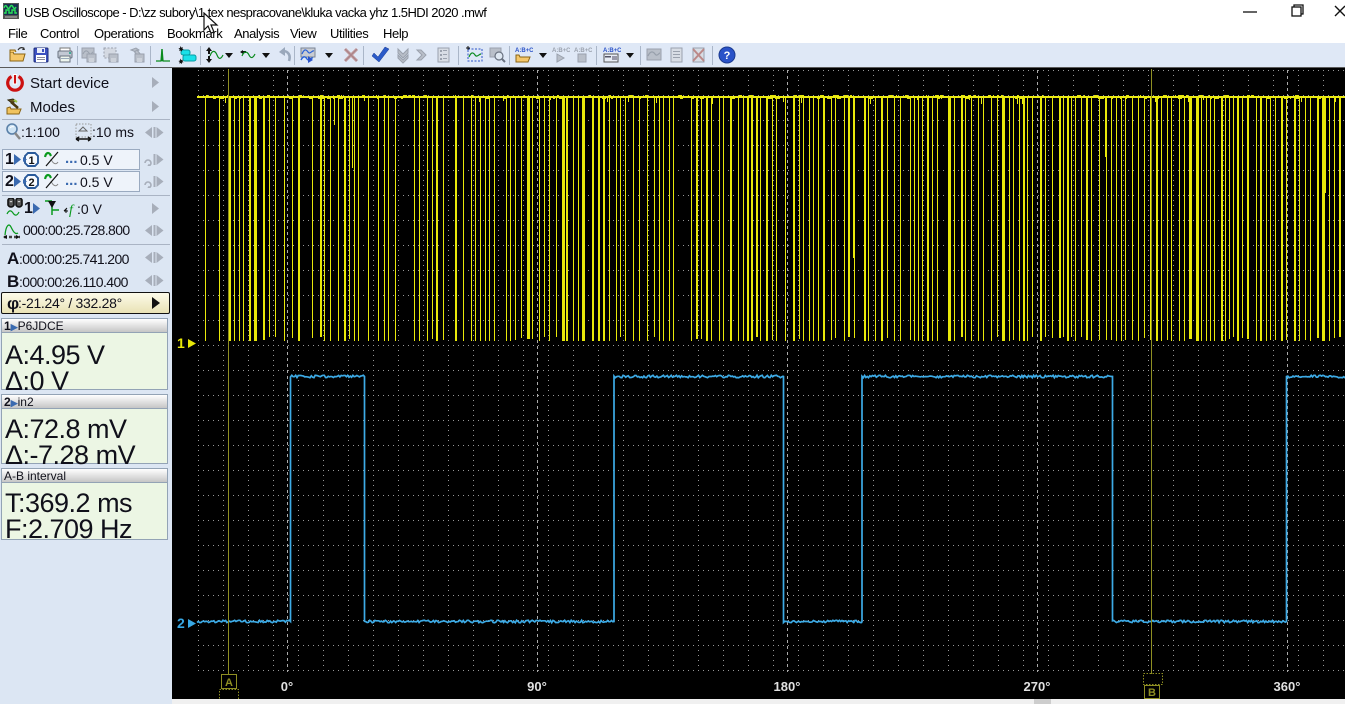 The height and width of the screenshot is (704, 1345). What do you see at coordinates (1287, 686) in the screenshot?
I see `svg-text: 360°` at bounding box center [1287, 686].